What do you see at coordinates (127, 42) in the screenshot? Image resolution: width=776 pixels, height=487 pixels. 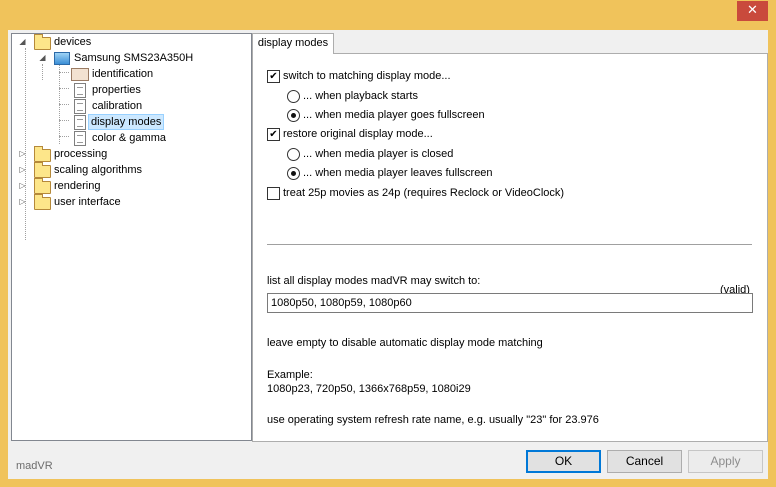 I see `tree-item-devices: ◢ devices` at bounding box center [127, 42].